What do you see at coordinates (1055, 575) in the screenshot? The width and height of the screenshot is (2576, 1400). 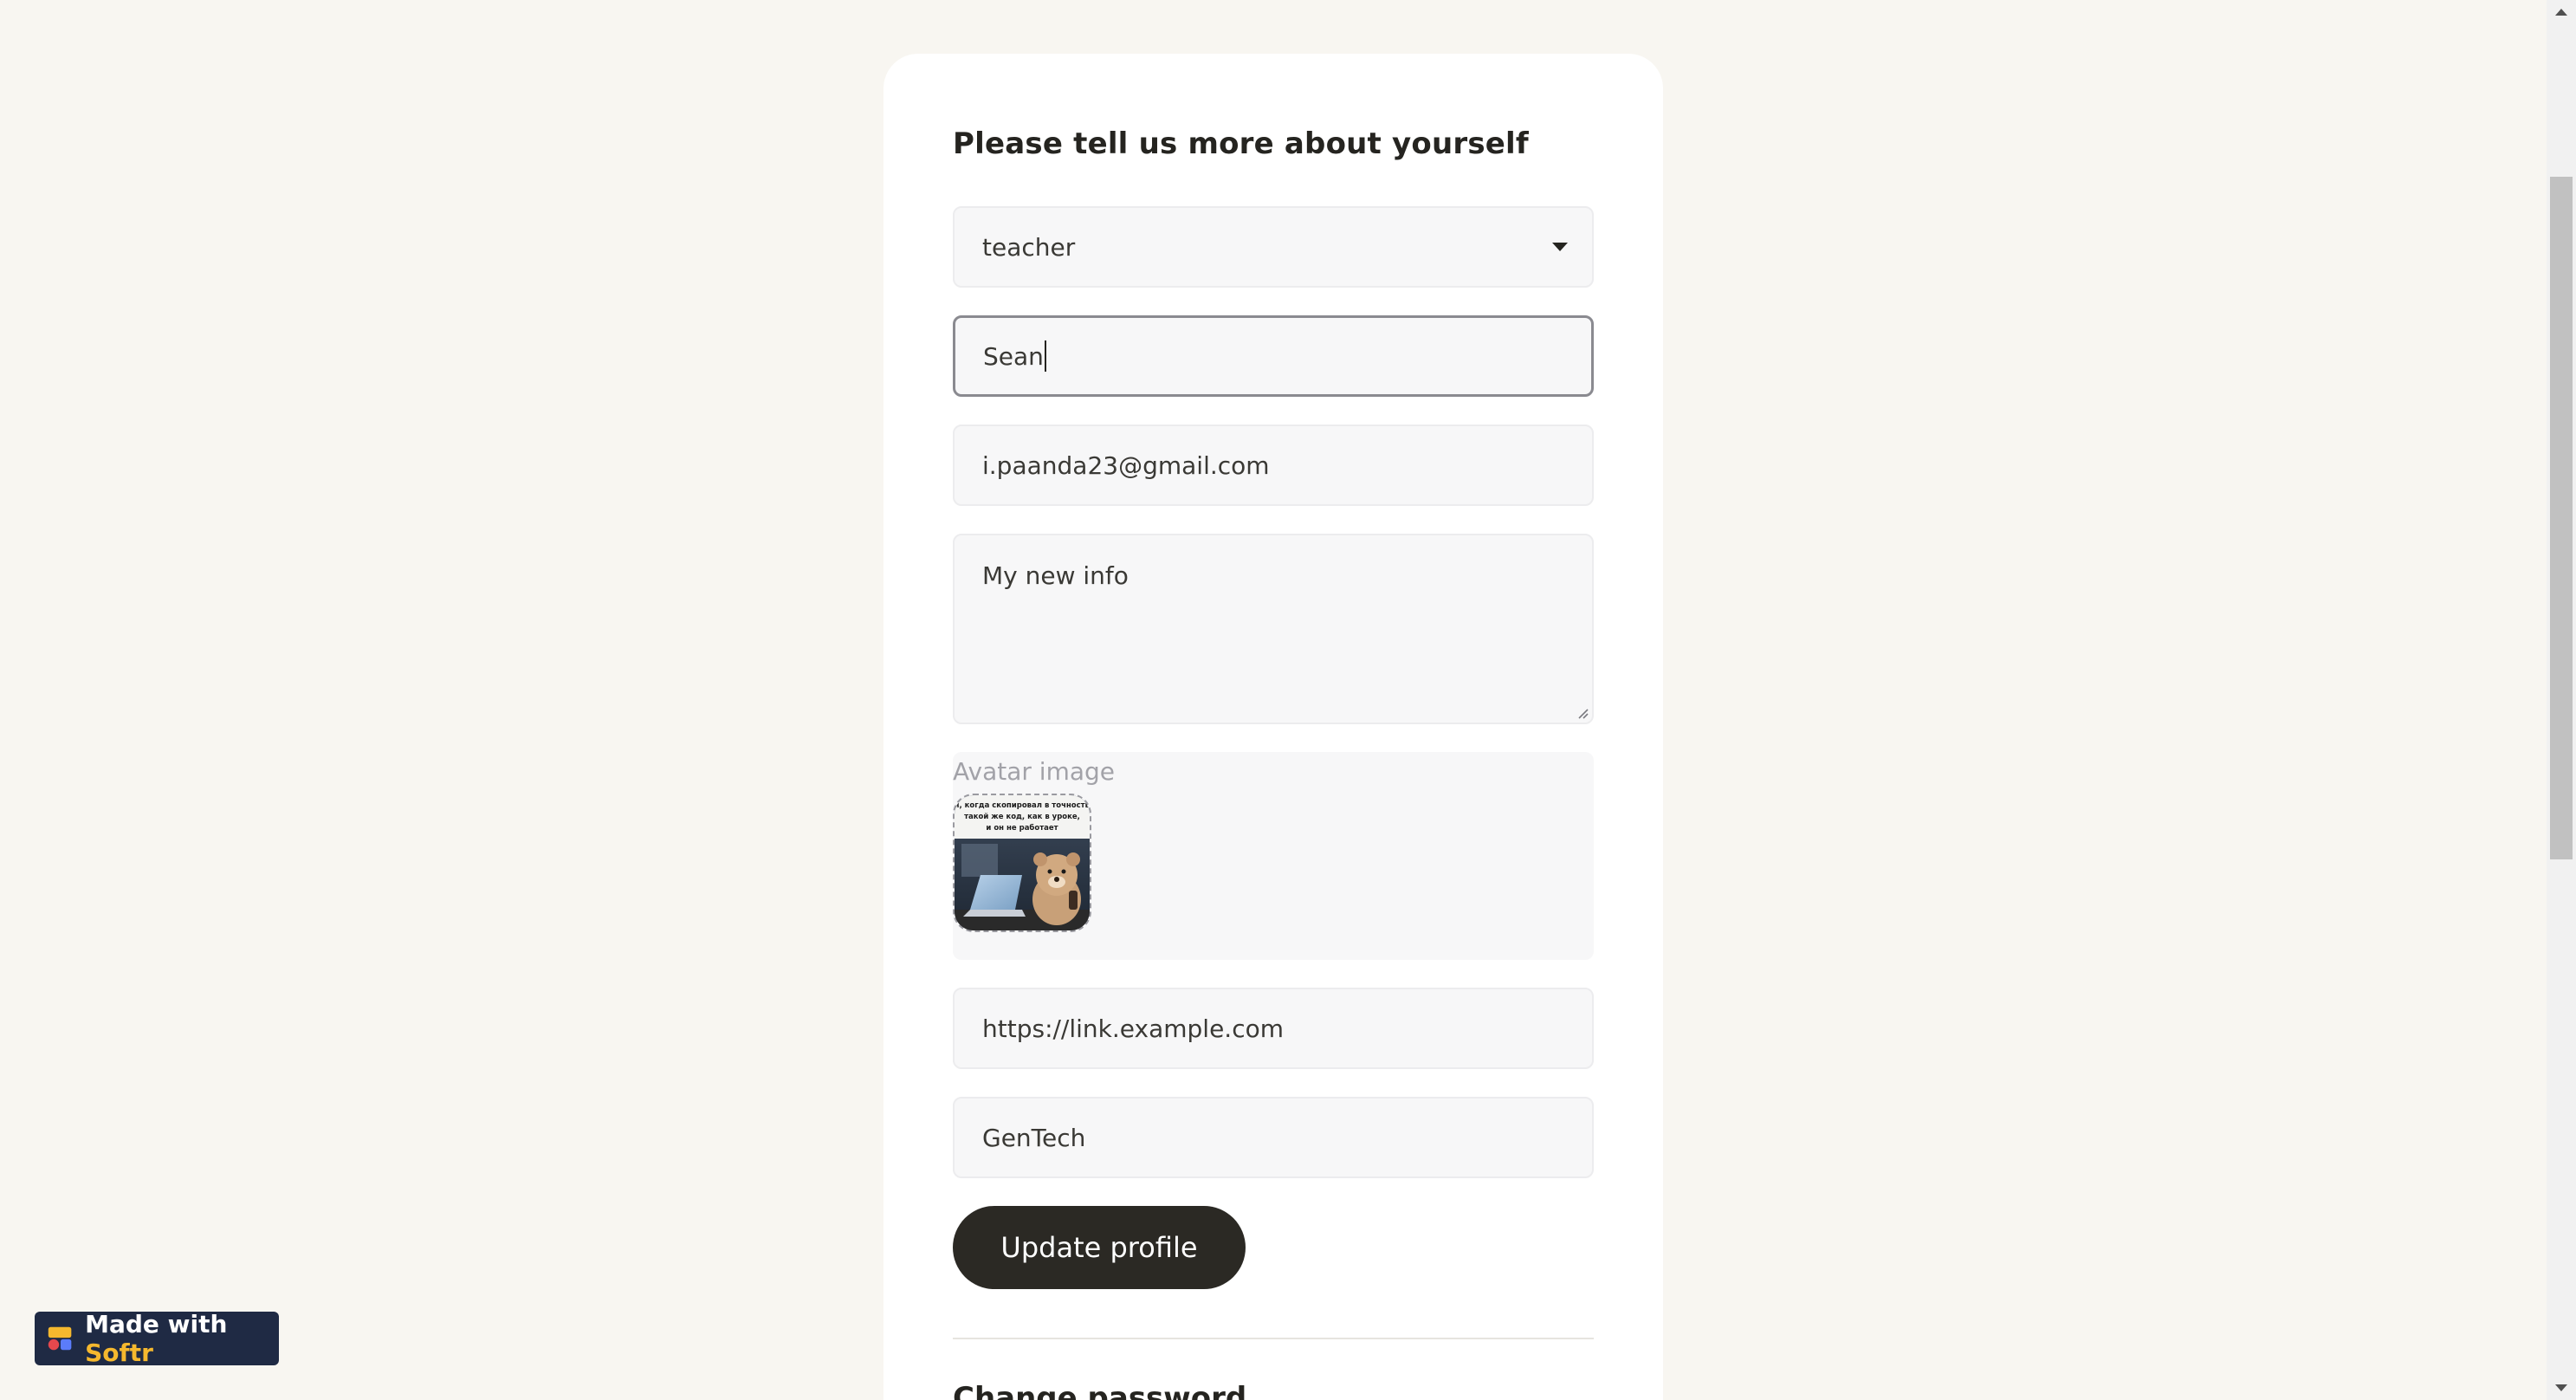 I see `bio-textarea-value: My new info` at bounding box center [1055, 575].